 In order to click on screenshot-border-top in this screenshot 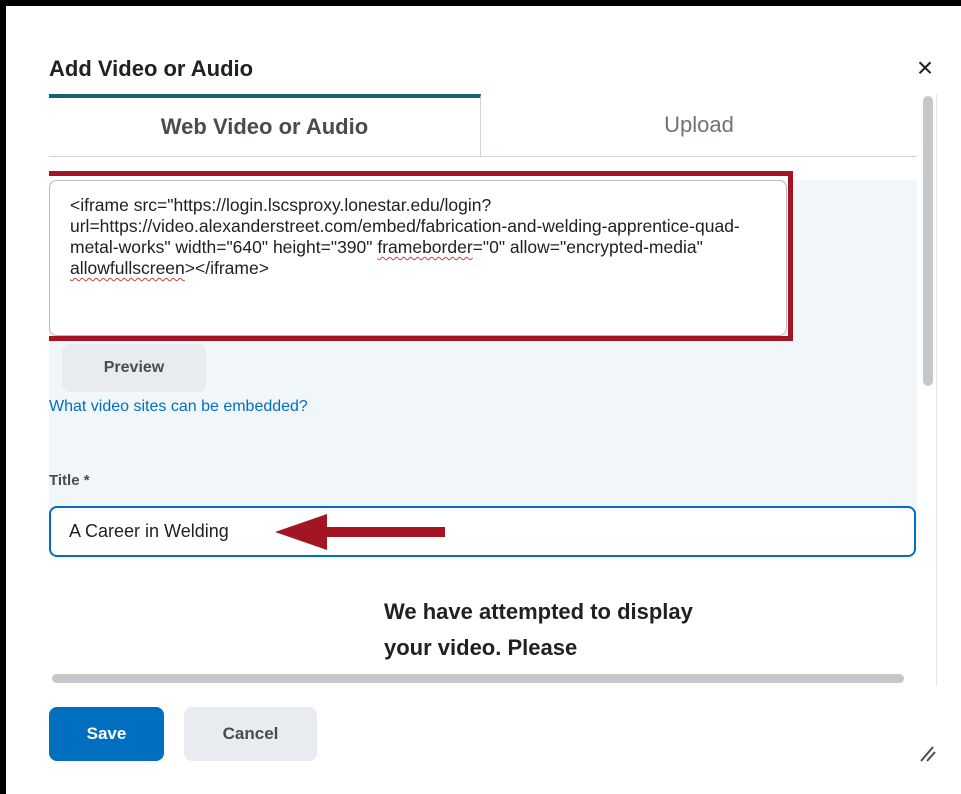, I will do `click(480, 3)`.